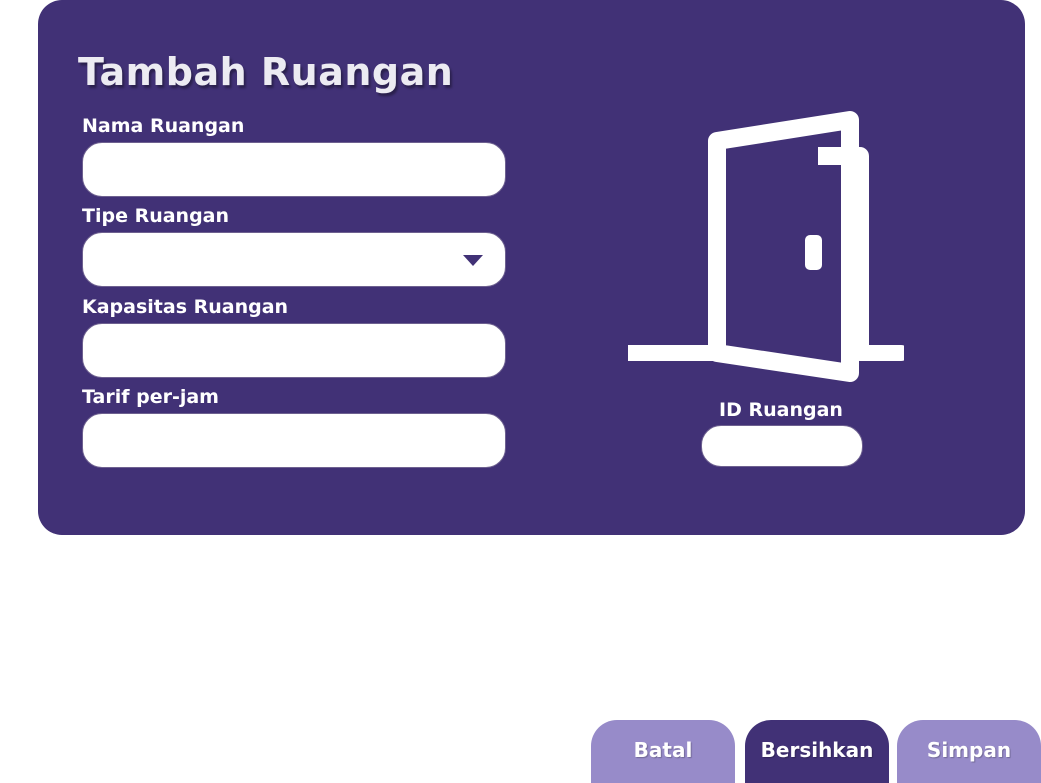 This screenshot has width=1041, height=783. I want to click on room-capacity-label: Kapasitas Ruangan, so click(185, 307).